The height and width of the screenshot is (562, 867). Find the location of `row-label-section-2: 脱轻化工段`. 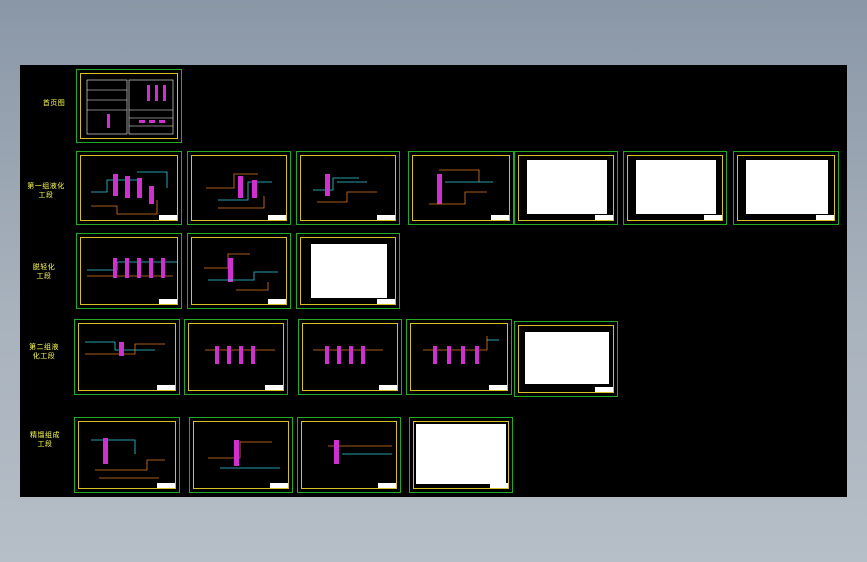

row-label-section-2: 脱轻化工段 is located at coordinates (44, 271).